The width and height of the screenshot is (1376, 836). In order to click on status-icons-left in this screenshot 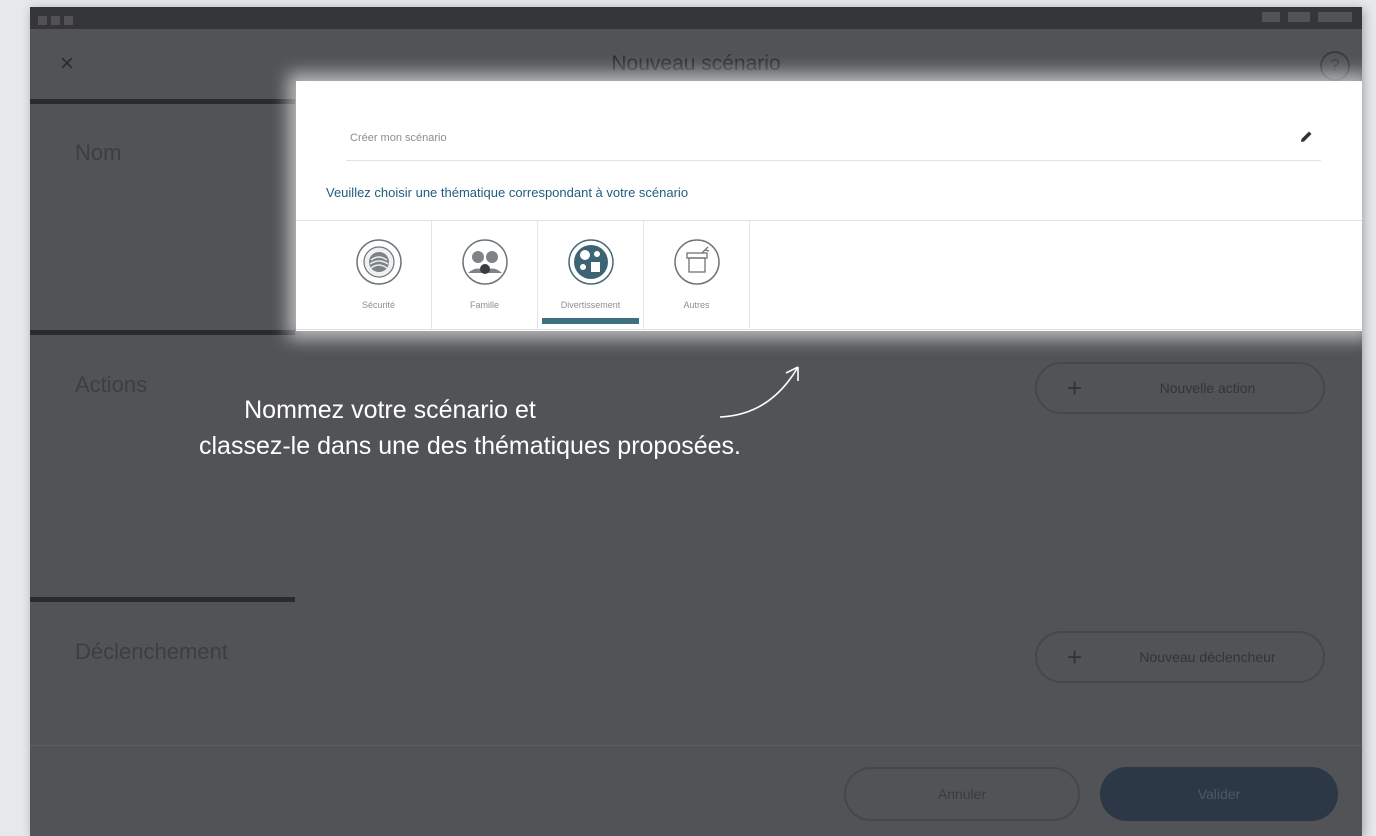, I will do `click(68, 18)`.